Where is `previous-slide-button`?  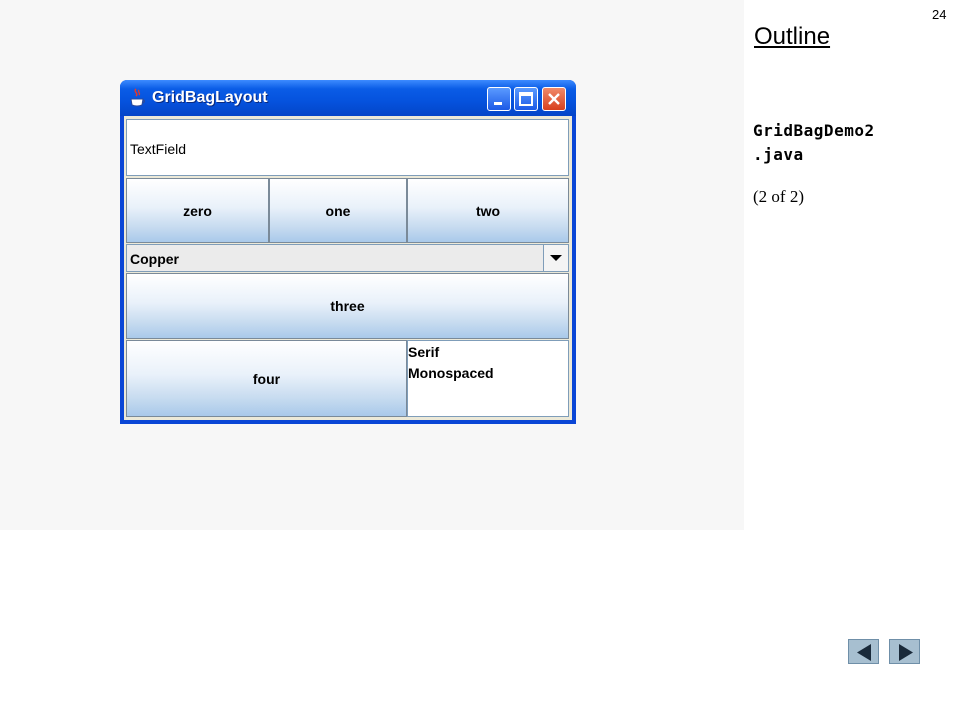 previous-slide-button is located at coordinates (863, 651).